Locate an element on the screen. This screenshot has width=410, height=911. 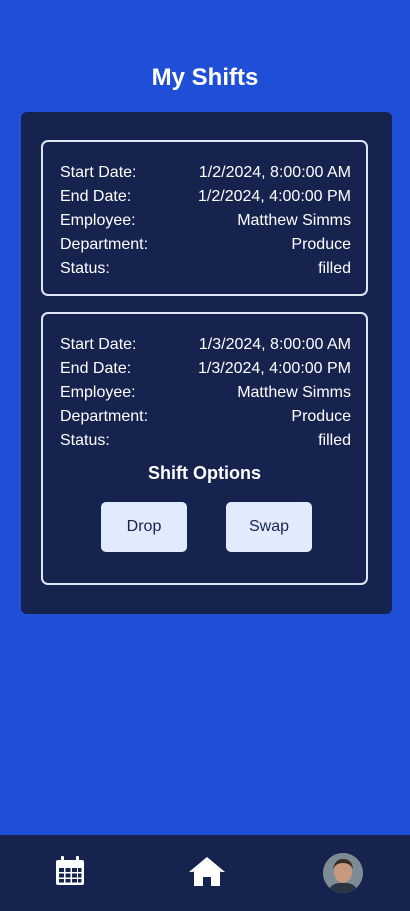
bottom-nav is located at coordinates (205, 873).